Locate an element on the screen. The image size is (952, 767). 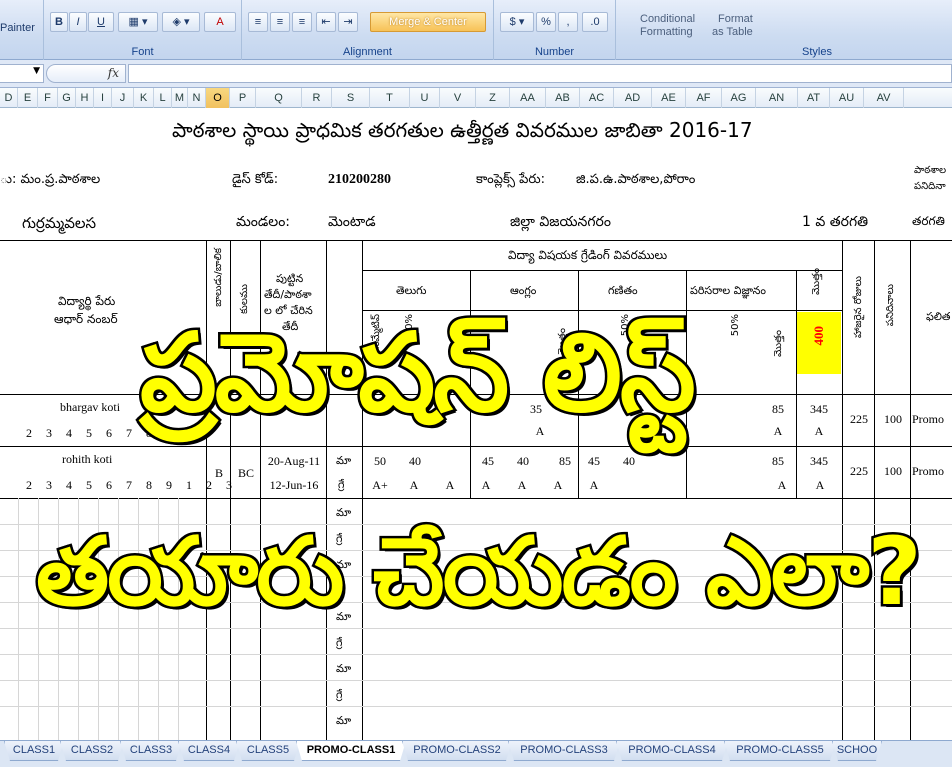
name-box: ▼ is located at coordinates (22, 73).